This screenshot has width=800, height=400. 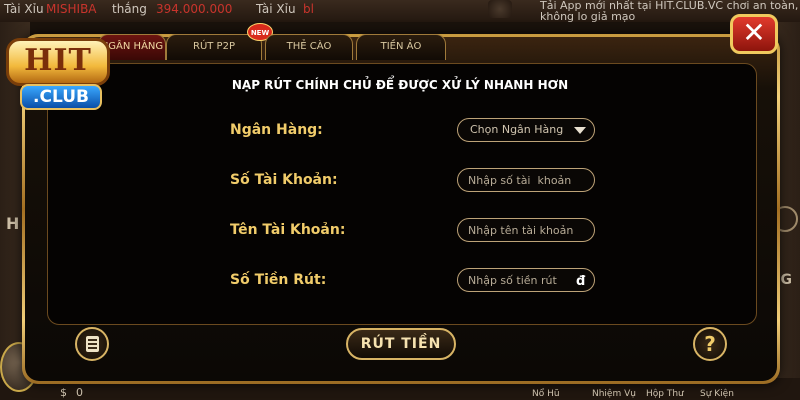 I want to click on history-icon, so click(x=92, y=344).